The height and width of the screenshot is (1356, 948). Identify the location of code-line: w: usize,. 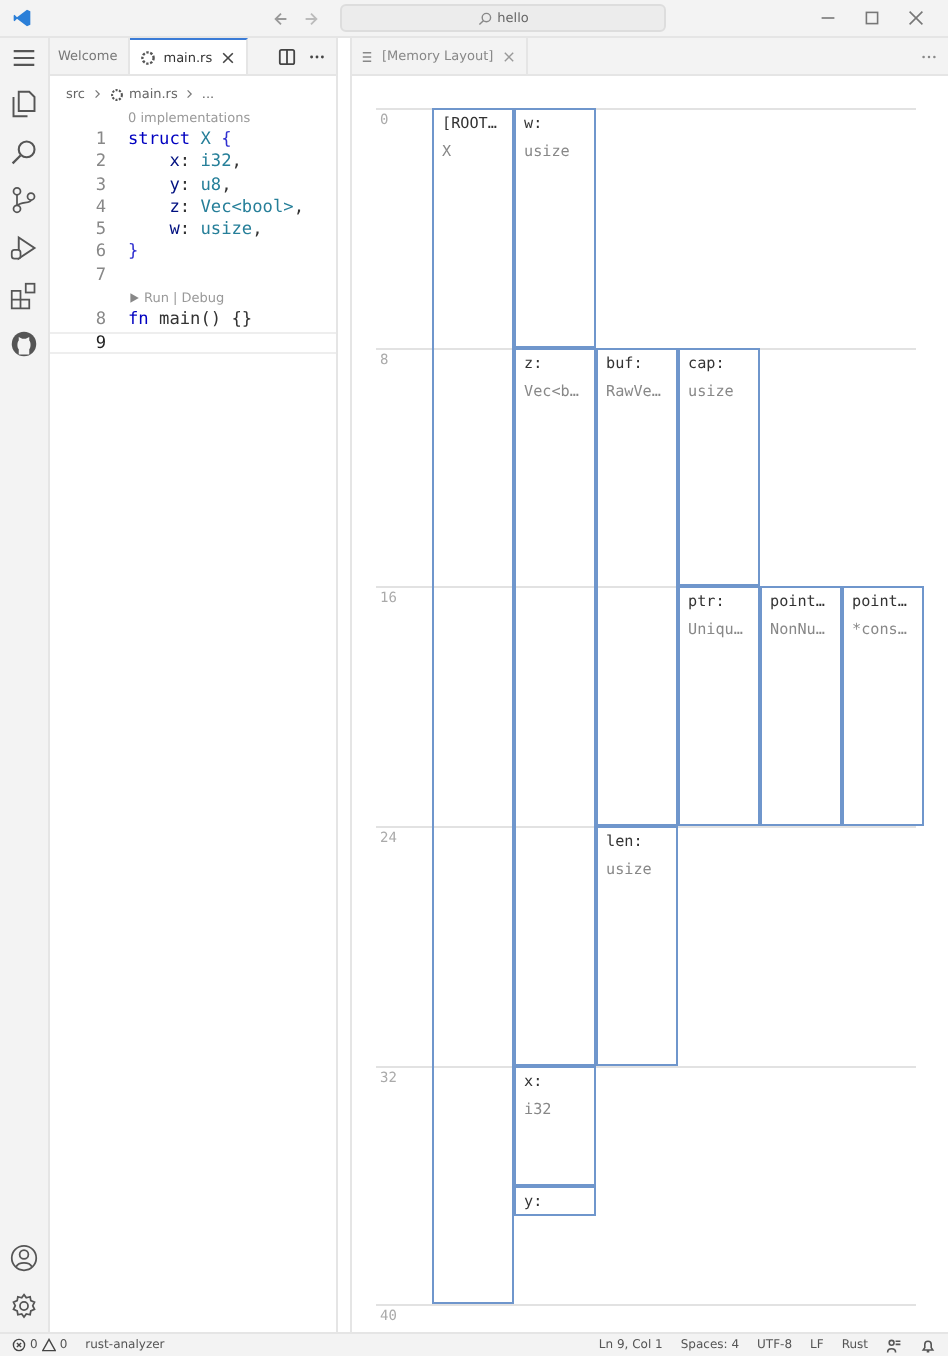
(215, 230).